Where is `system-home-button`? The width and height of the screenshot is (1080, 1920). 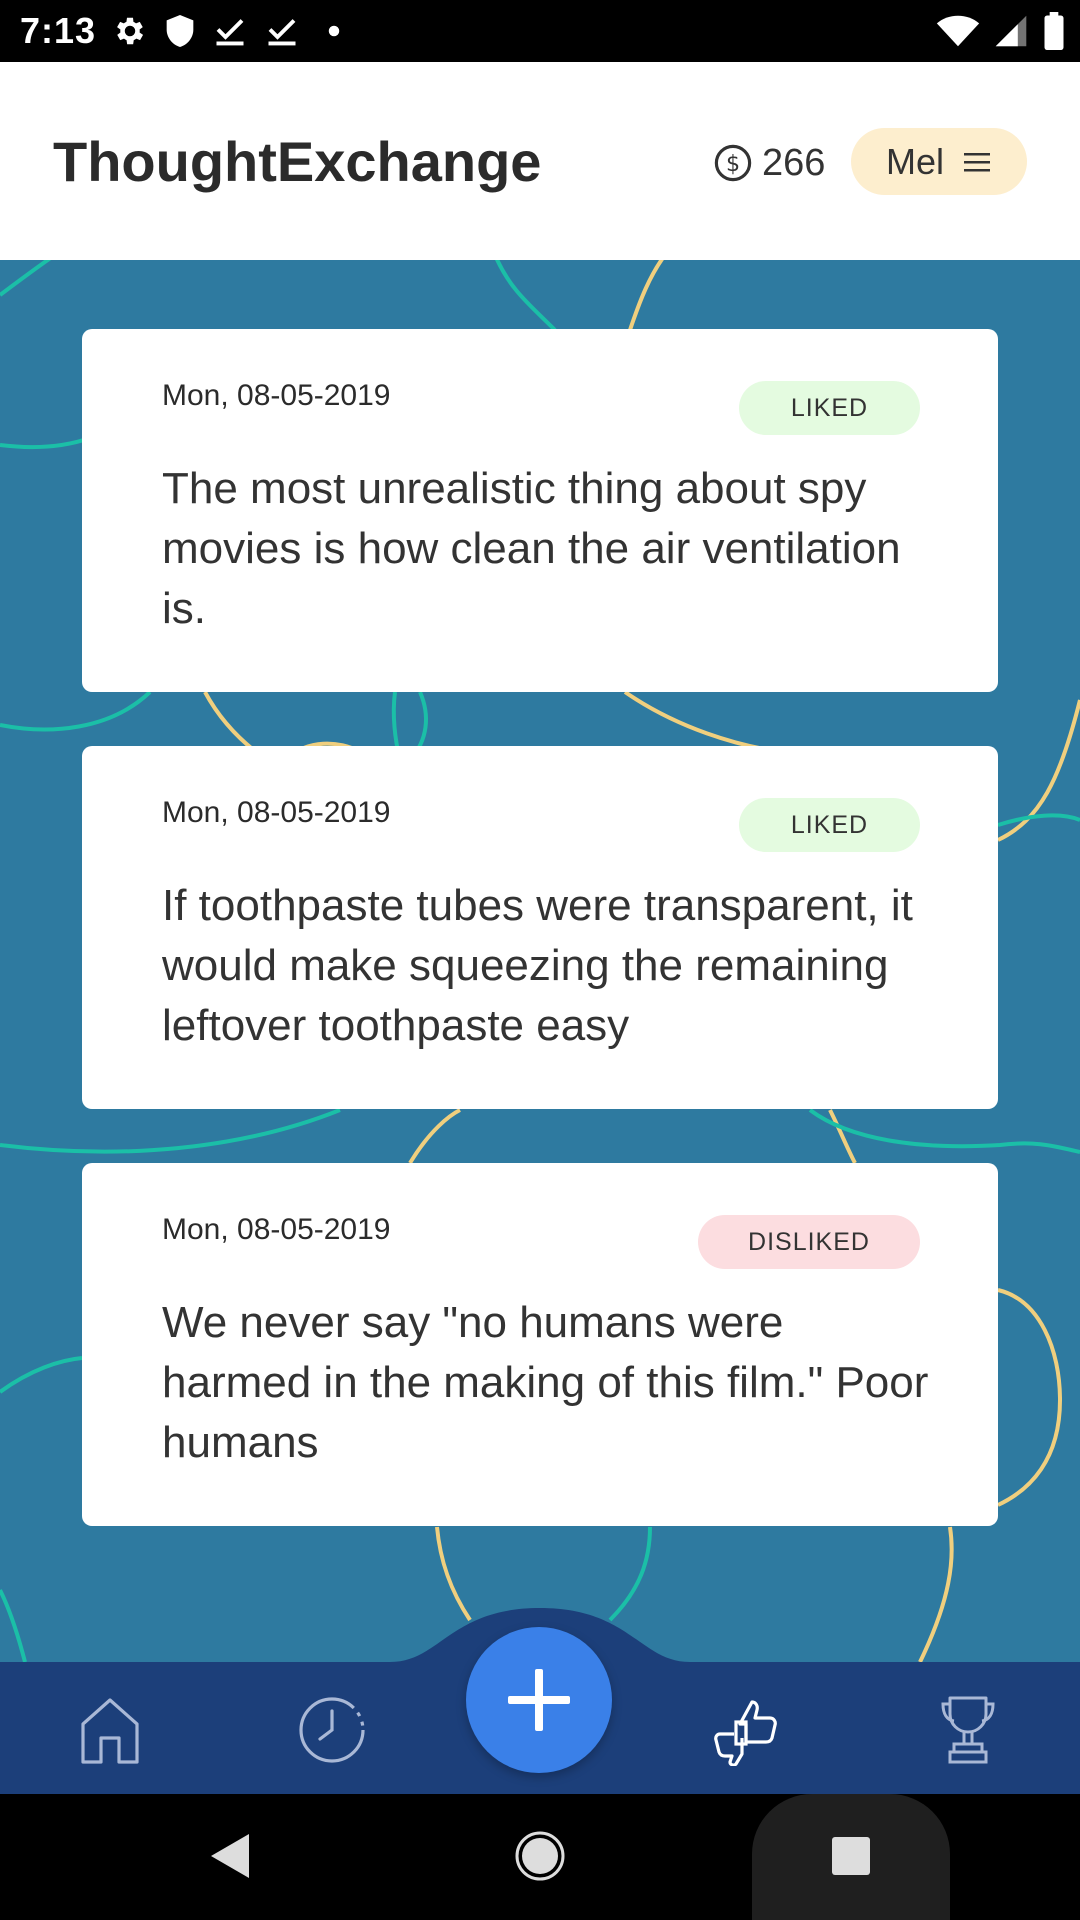 system-home-button is located at coordinates (540, 1856).